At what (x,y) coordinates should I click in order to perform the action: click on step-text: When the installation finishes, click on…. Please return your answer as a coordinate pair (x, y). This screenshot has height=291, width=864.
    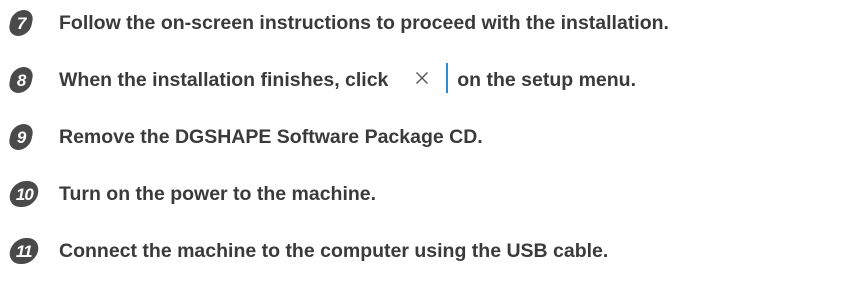
    Looking at the image, I should click on (348, 77).